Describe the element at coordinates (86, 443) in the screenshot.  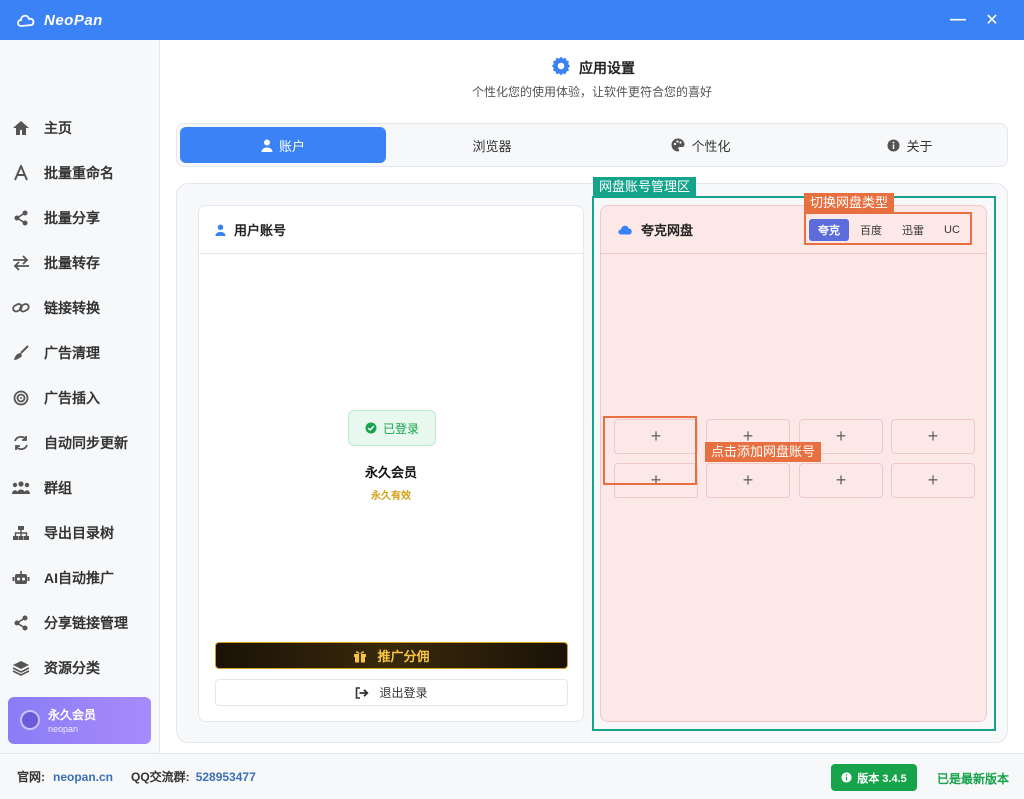
I see `sidebar-item-label: 自动同步更新` at that location.